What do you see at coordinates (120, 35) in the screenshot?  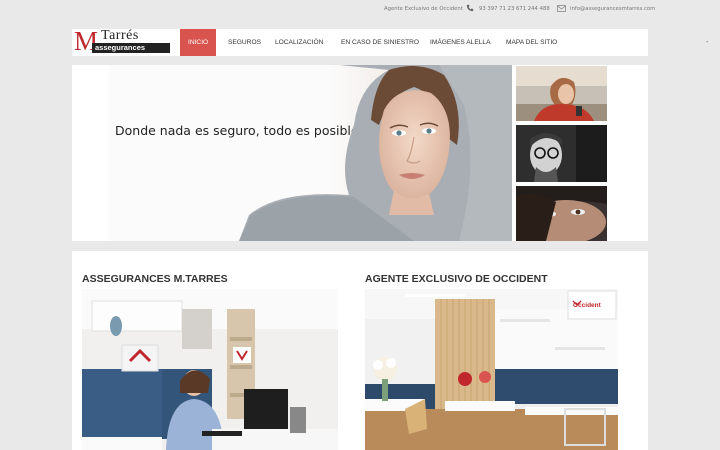 I see `logo-name: Tarrés` at bounding box center [120, 35].